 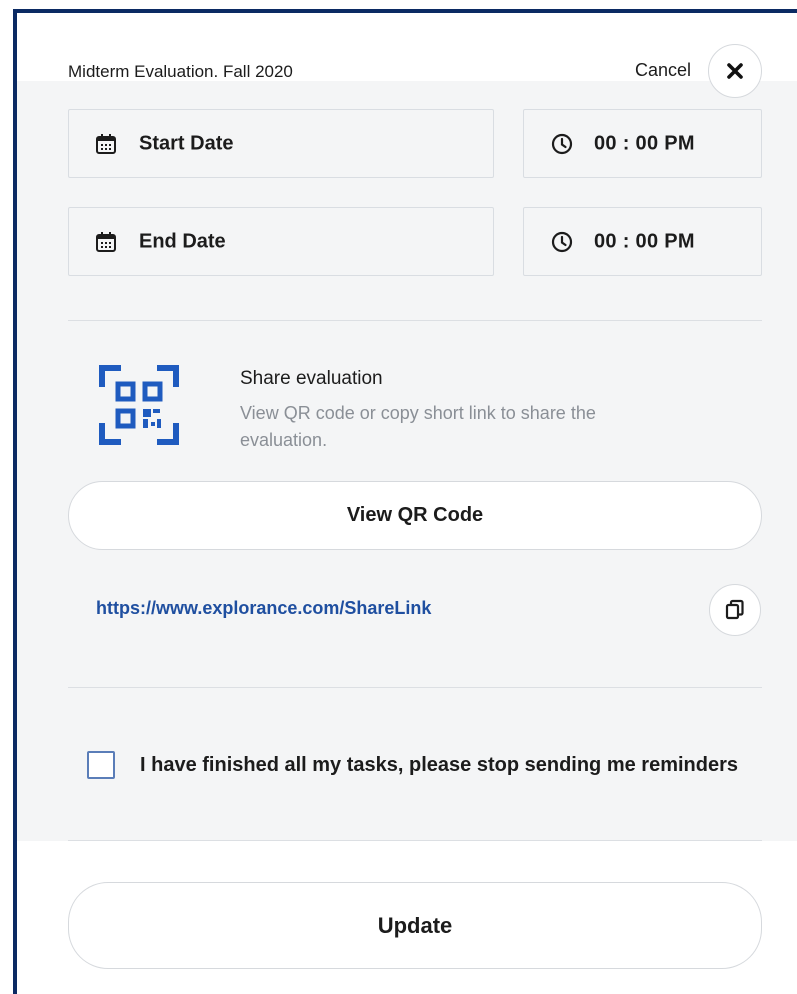 I want to click on view-qr-code-button: View QR Code, so click(x=415, y=515).